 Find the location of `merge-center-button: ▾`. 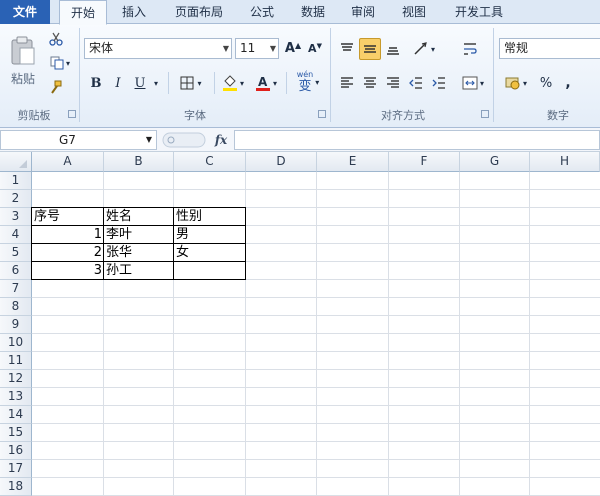

merge-center-button: ▾ is located at coordinates (473, 83).